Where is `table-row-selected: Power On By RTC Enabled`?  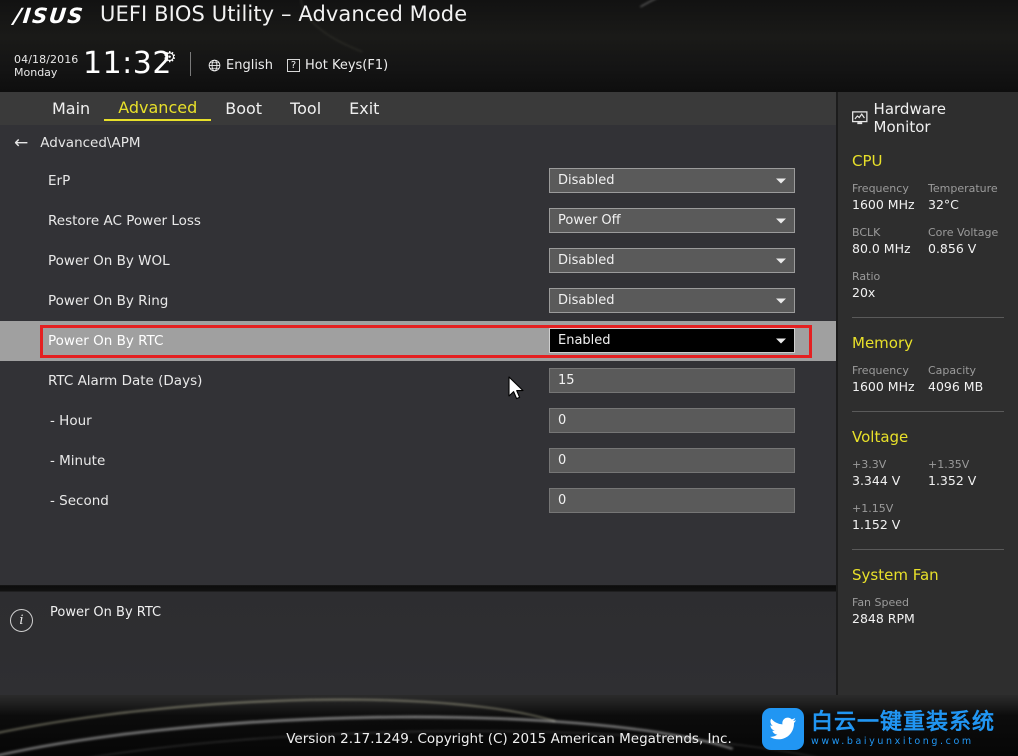 table-row-selected: Power On By RTC Enabled is located at coordinates (419, 341).